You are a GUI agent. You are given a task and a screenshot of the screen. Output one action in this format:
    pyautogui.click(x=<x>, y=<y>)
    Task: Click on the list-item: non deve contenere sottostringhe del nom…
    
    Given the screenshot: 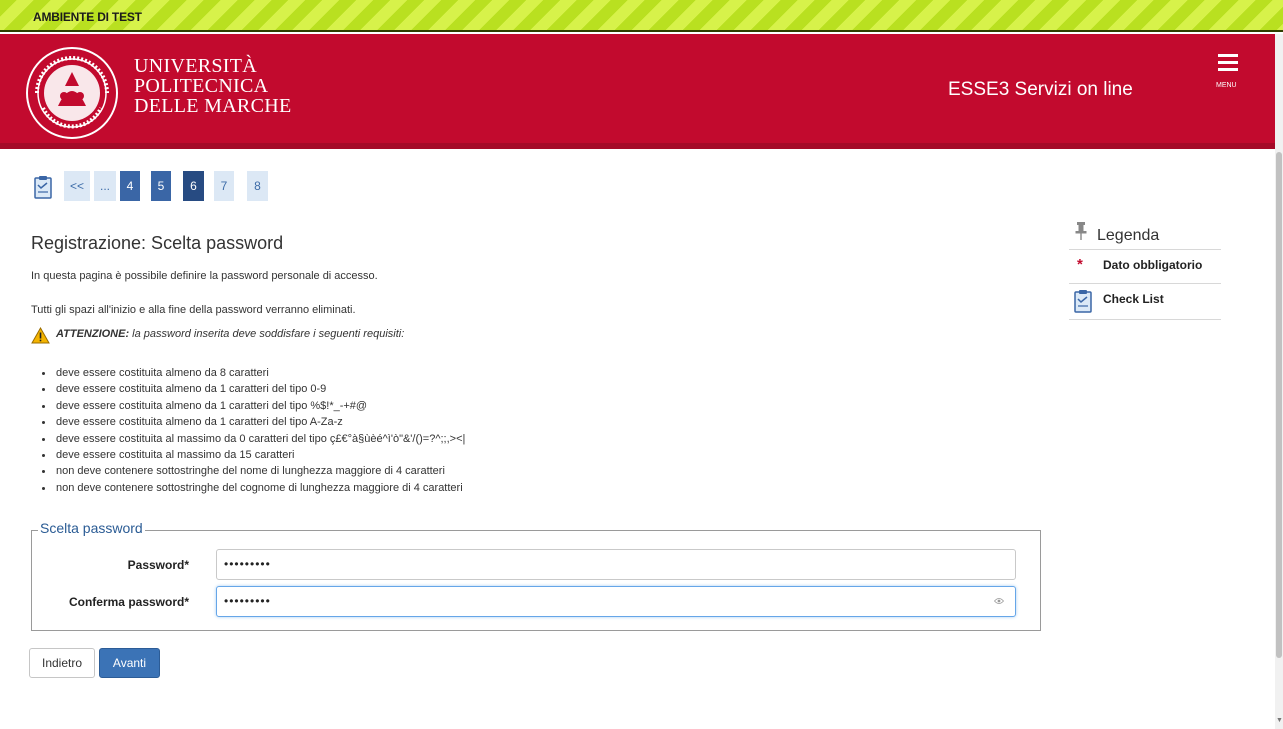 What is the action you would take?
    pyautogui.click(x=252, y=471)
    